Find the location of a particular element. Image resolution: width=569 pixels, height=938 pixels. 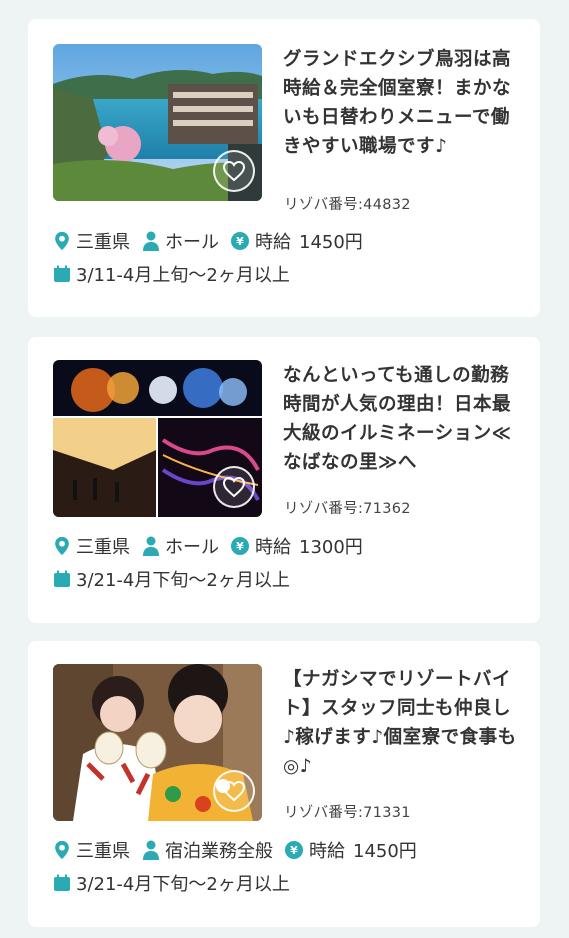

job-meta: 三重県 宿泊業務全般 ¥ 時給 1450円 is located at coordinates (241, 850).